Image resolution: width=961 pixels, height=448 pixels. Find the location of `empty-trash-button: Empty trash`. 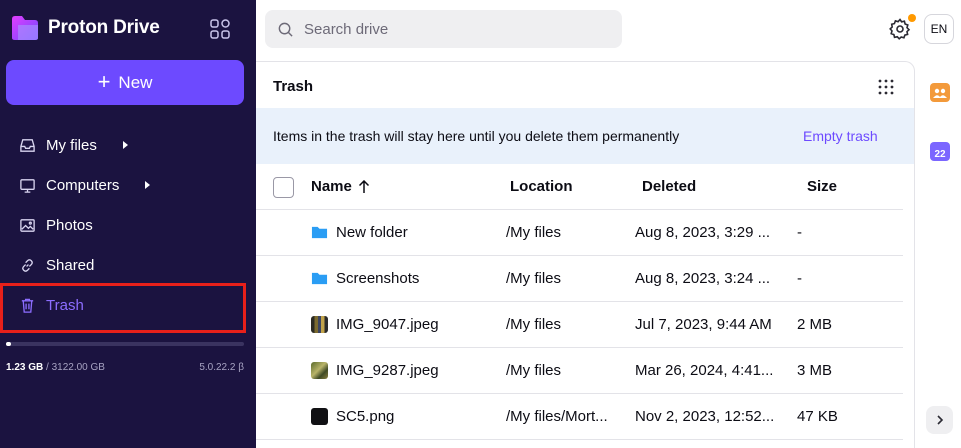

empty-trash-button: Empty trash is located at coordinates (840, 136).